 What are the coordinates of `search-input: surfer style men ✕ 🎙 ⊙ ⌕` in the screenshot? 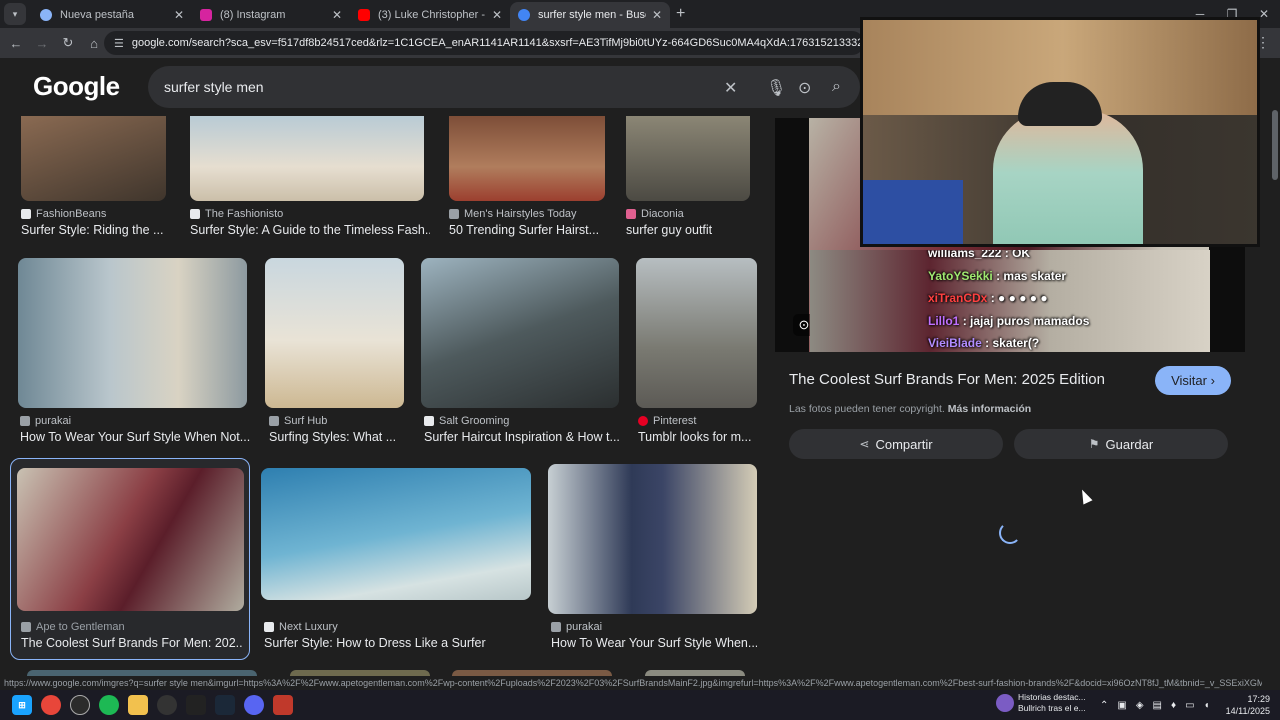 It's located at (504, 87).